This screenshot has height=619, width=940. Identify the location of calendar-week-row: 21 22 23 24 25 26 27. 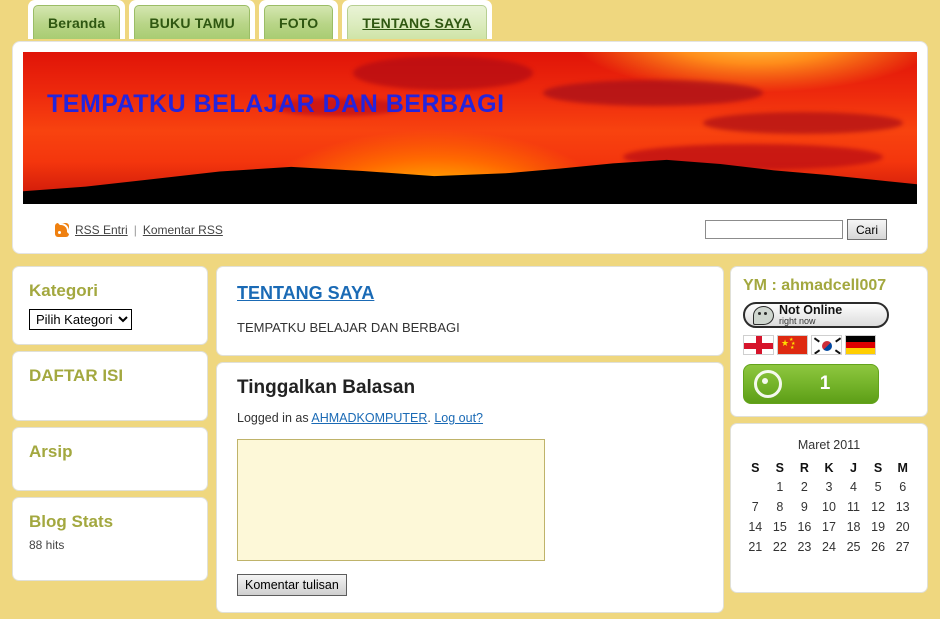
(829, 547).